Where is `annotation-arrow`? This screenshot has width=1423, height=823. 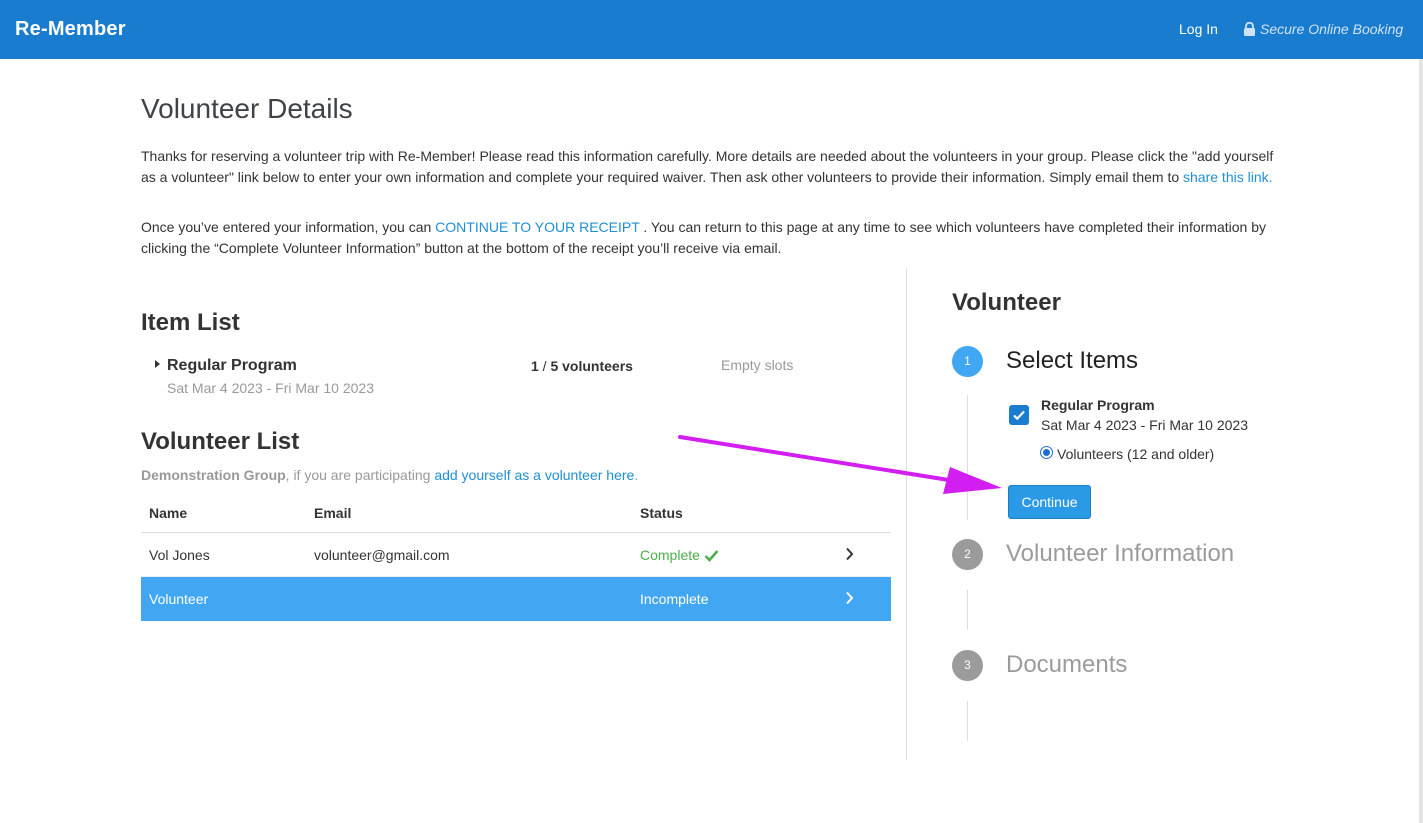
annotation-arrow is located at coordinates (840, 464).